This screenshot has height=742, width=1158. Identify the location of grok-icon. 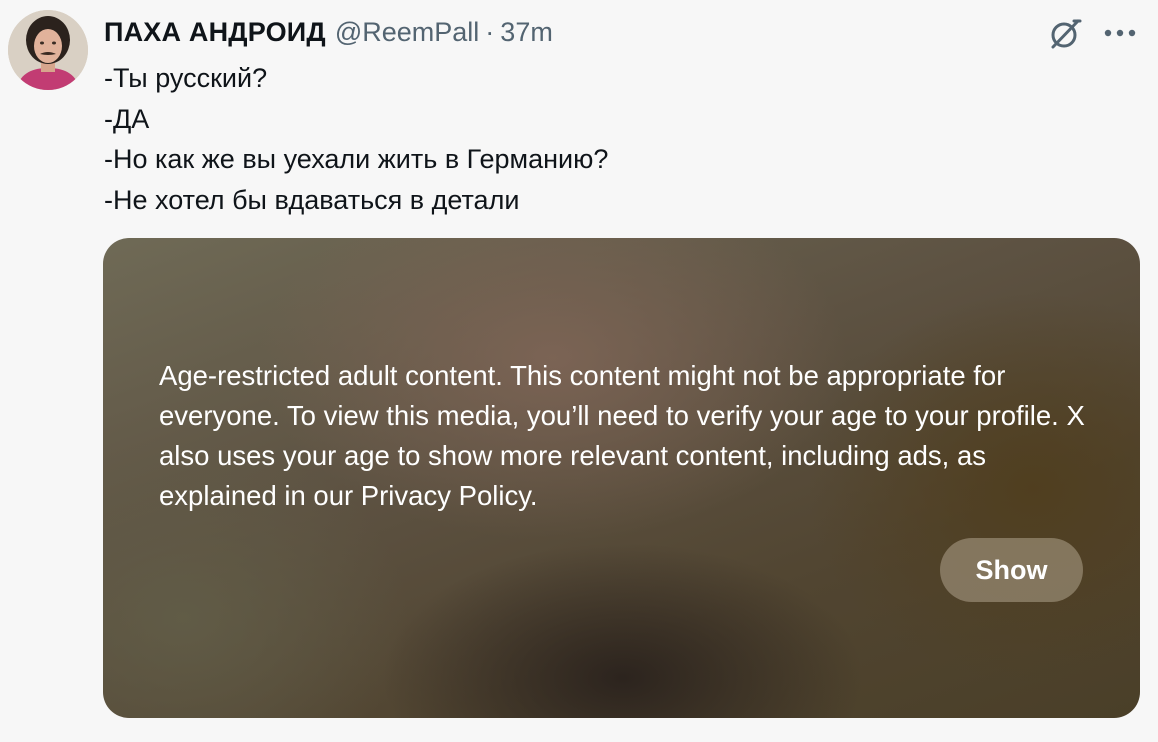
(1065, 34).